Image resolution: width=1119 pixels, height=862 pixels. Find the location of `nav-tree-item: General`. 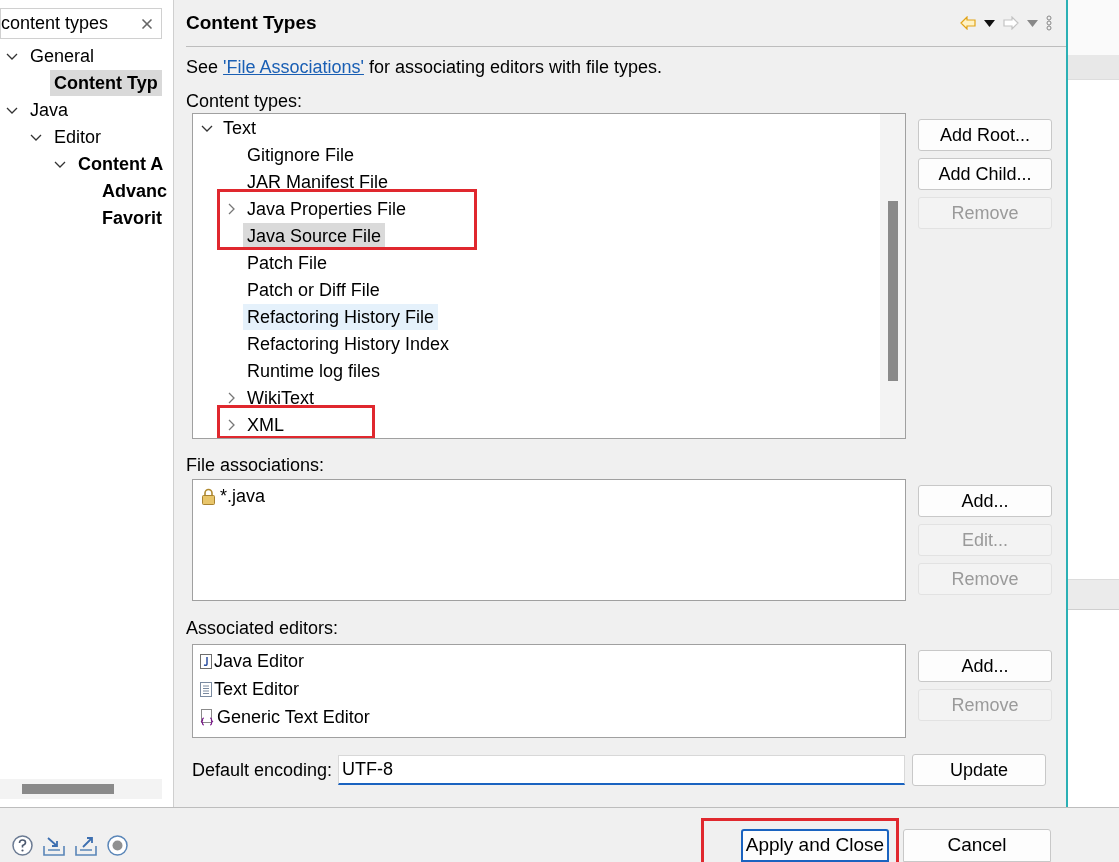

nav-tree-item: General is located at coordinates (62, 55).